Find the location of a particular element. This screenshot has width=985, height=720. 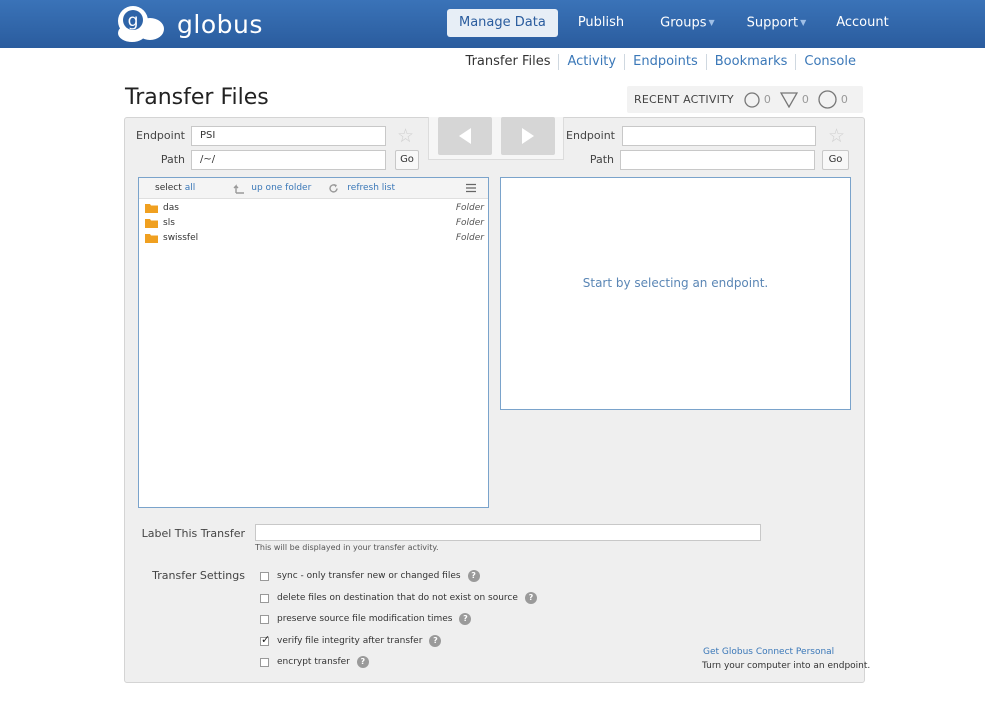

left-path-label: Path is located at coordinates (172, 159).